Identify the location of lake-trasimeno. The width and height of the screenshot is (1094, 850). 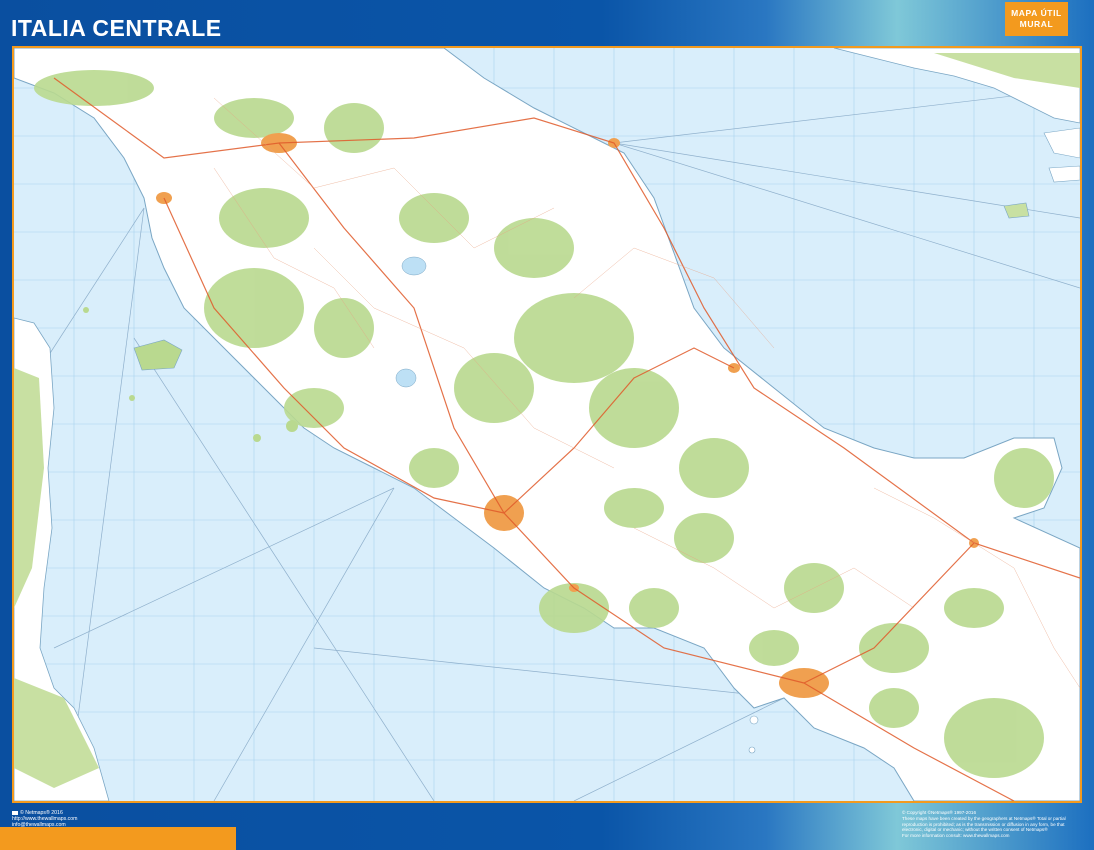
(414, 266).